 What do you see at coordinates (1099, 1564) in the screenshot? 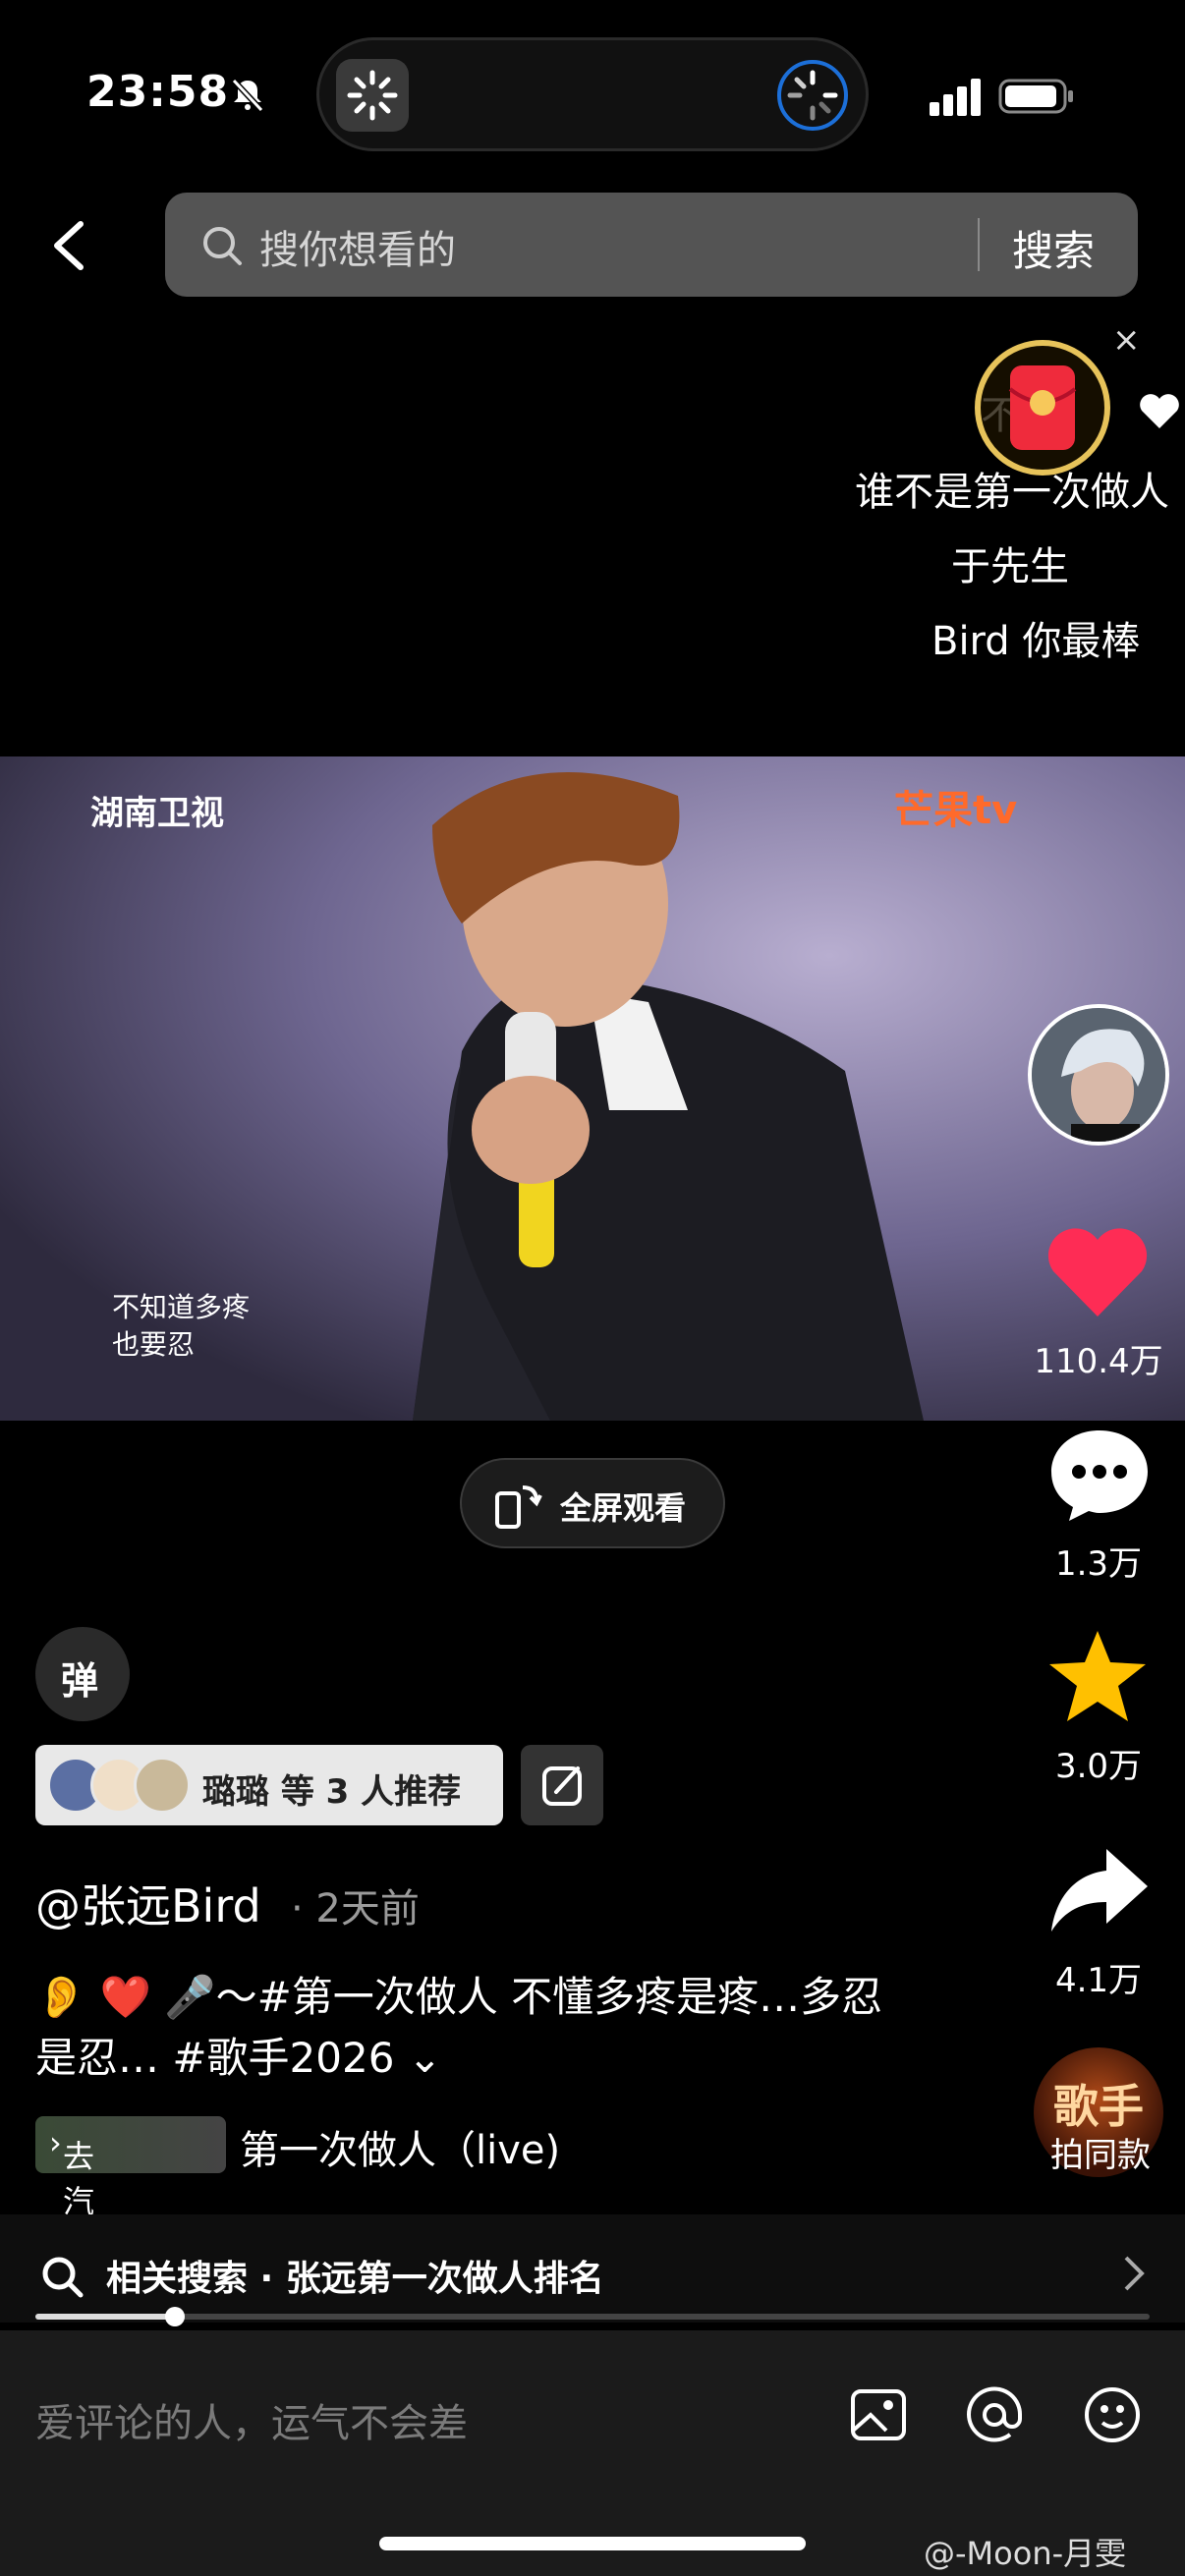
I see `comment-count: 1.3万` at bounding box center [1099, 1564].